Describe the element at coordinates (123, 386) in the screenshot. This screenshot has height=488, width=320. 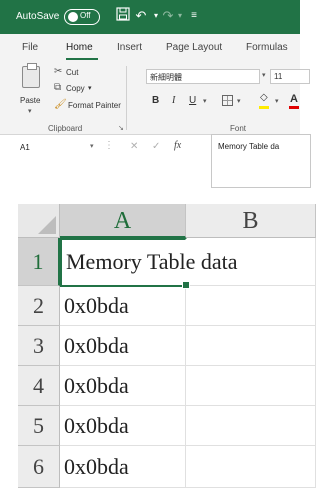
I see `cell-a4: 0x0bda` at that location.